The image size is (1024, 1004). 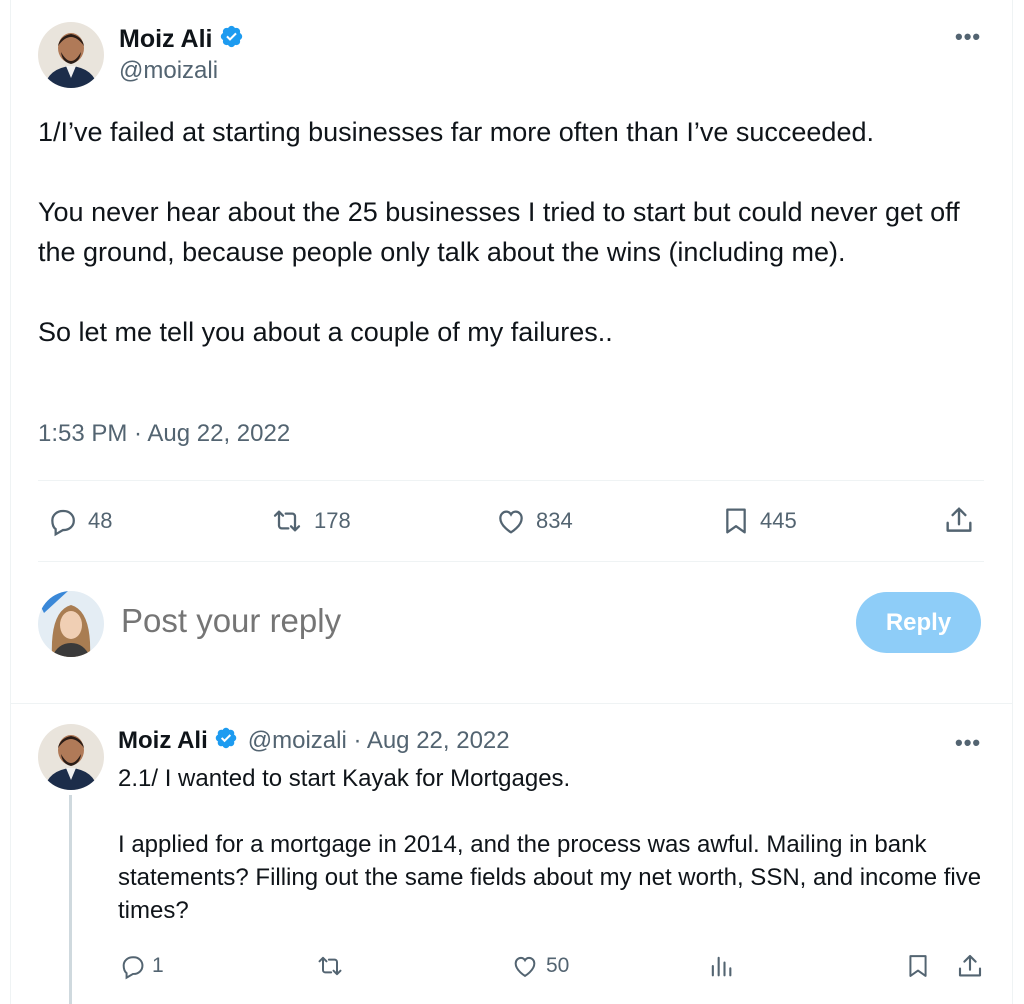 What do you see at coordinates (71, 624) in the screenshot?
I see `current-user-avatar` at bounding box center [71, 624].